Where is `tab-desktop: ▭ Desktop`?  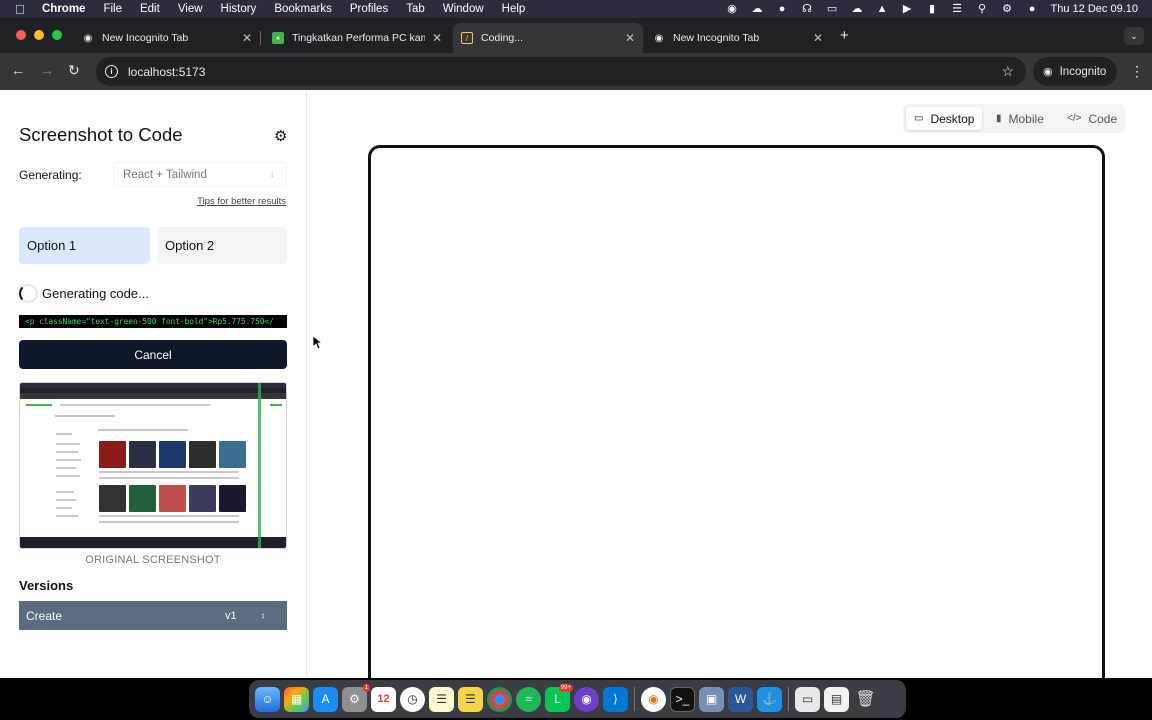
tab-desktop: ▭ Desktop is located at coordinates (944, 118).